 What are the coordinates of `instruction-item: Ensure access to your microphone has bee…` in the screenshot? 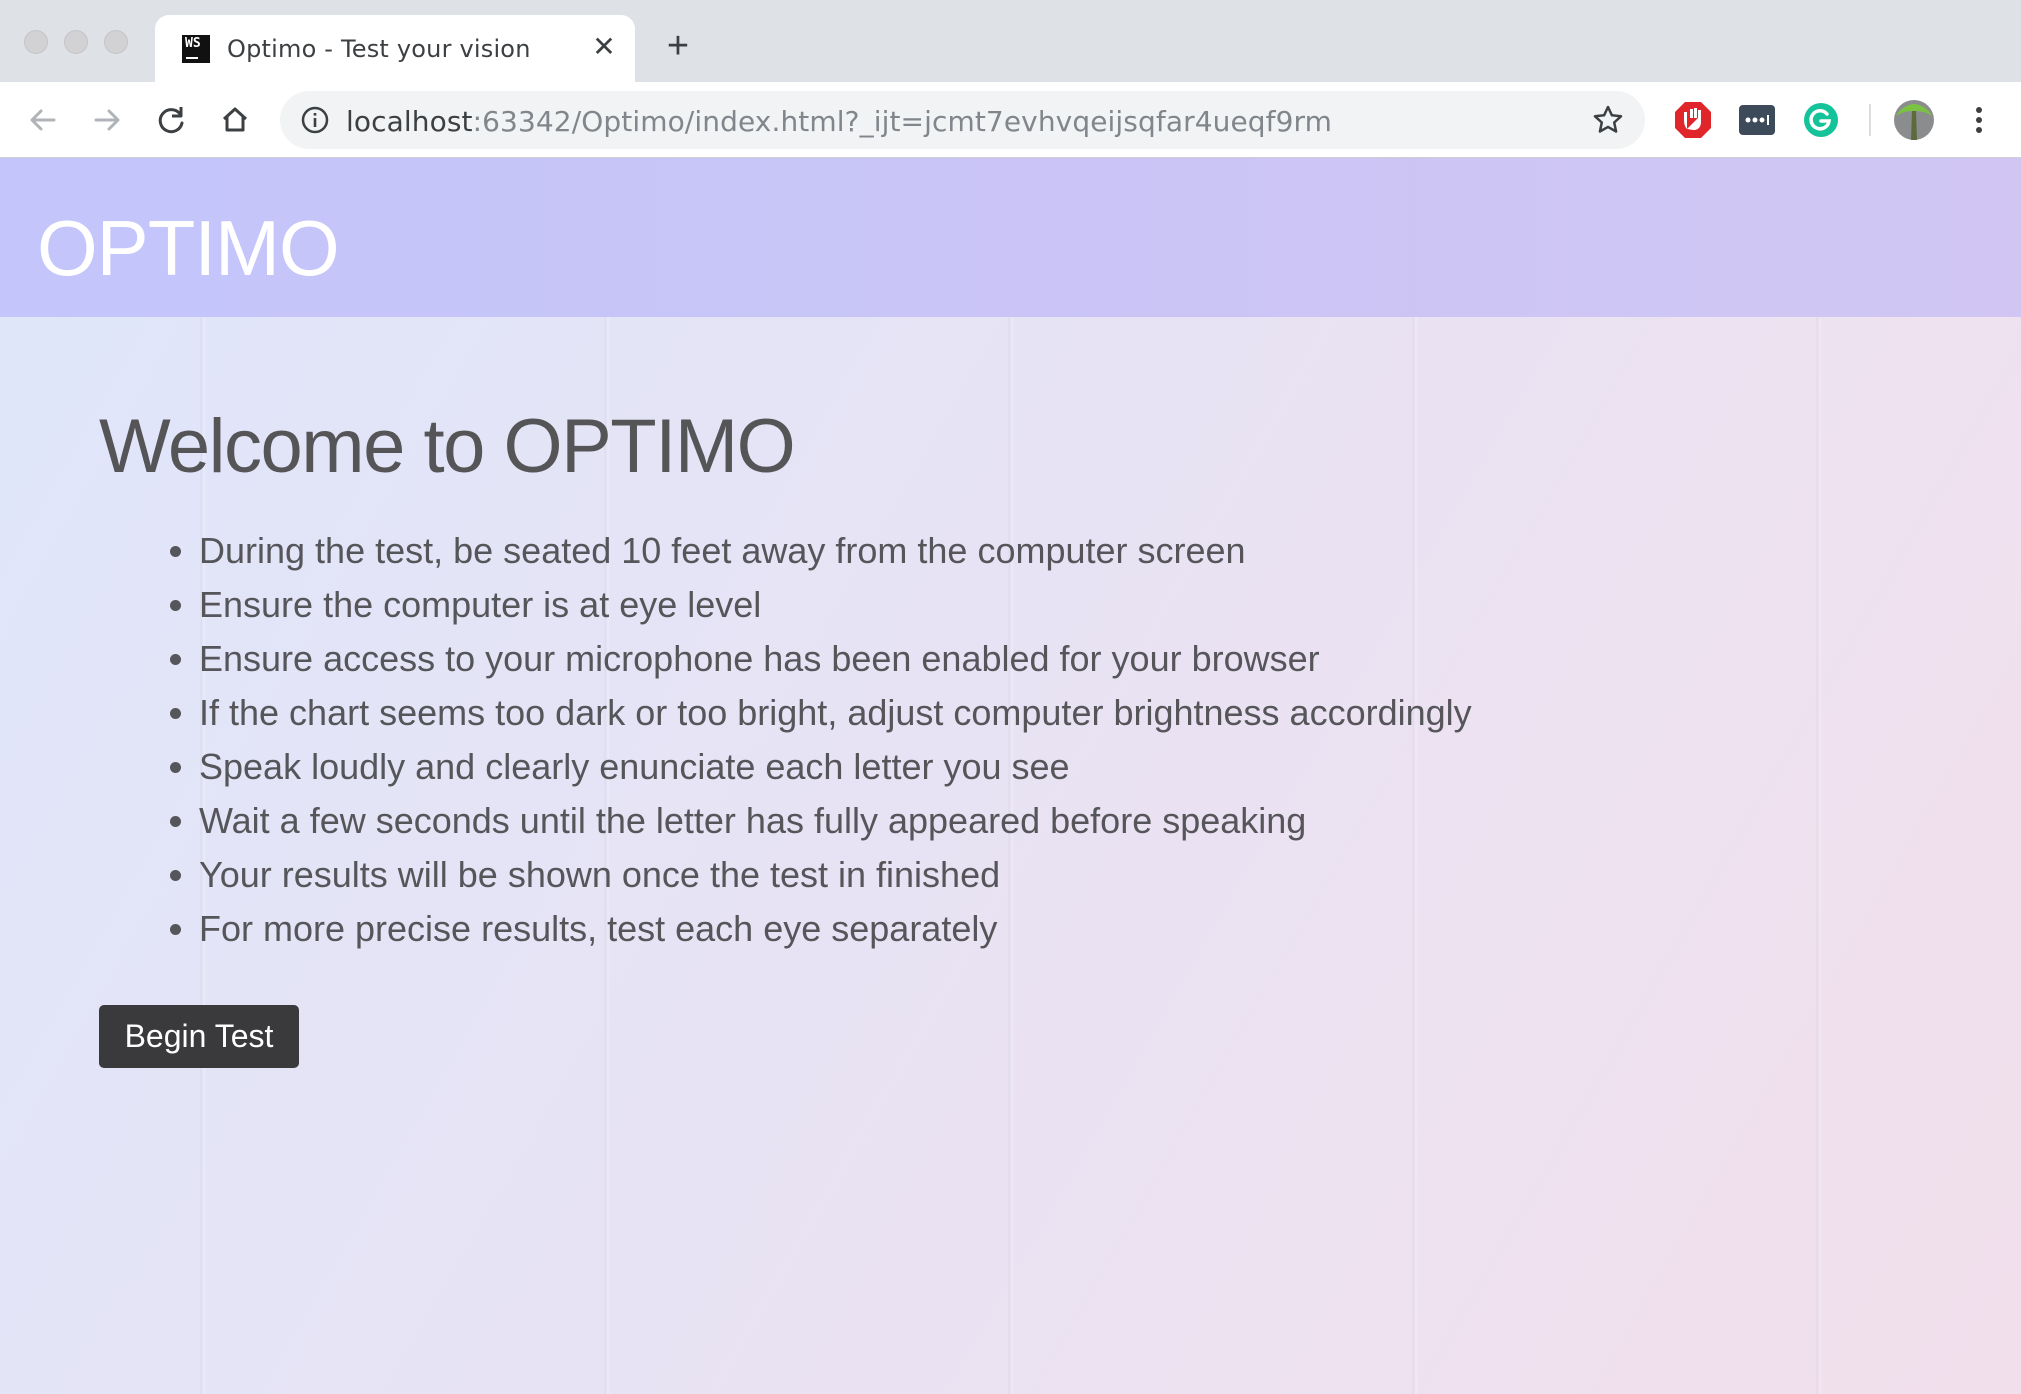 It's located at (835, 659).